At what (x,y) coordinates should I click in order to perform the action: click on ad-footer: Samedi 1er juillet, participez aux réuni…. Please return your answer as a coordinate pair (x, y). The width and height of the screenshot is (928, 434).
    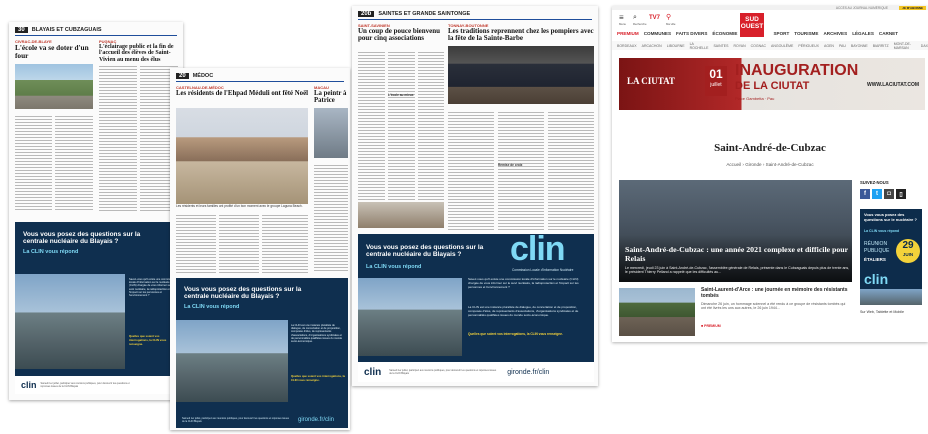
    Looking at the image, I should click on (262, 420).